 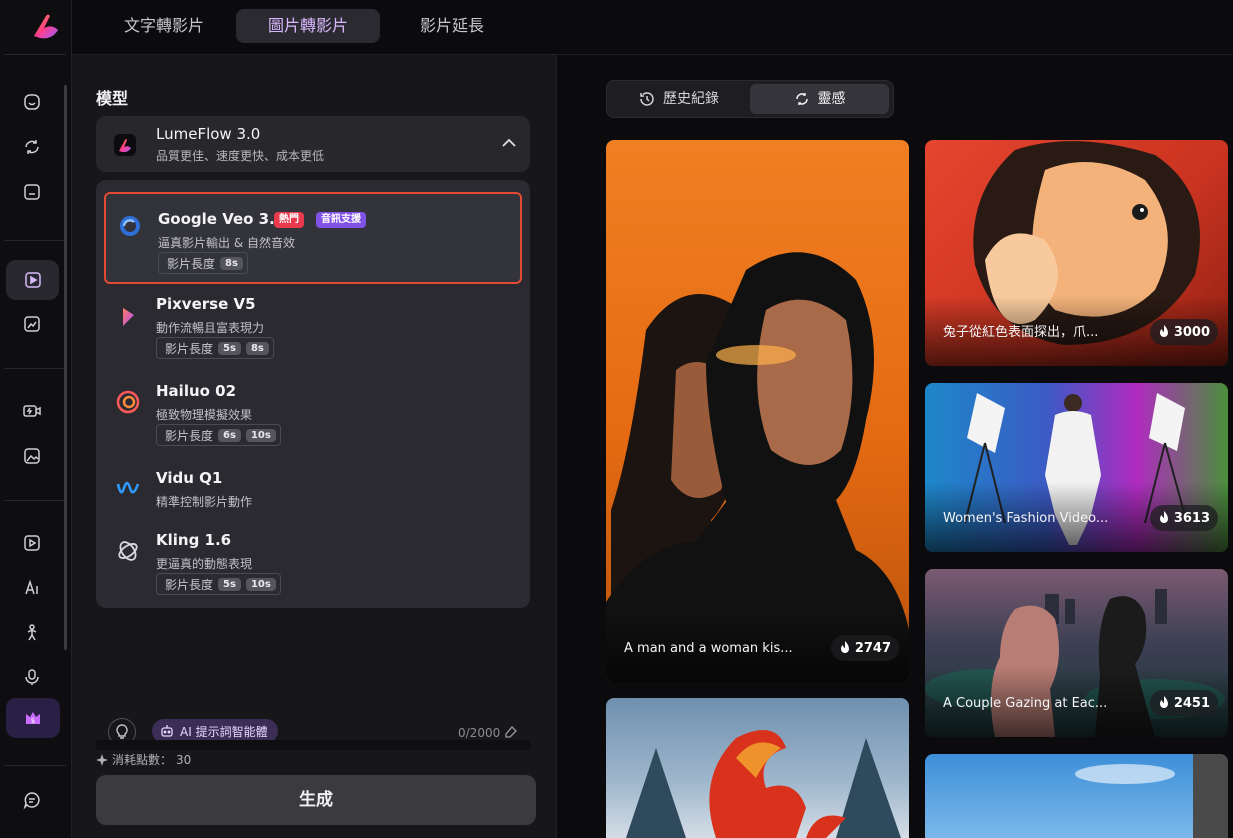 I want to click on likes-badge: 3613, so click(x=1183, y=518).